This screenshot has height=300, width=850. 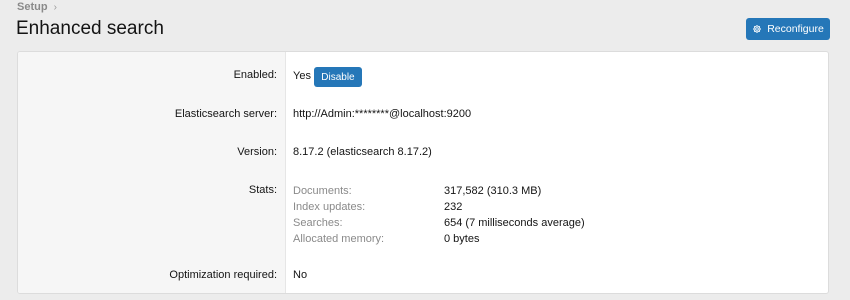 I want to click on enabled-label: Enabled:, so click(x=255, y=75).